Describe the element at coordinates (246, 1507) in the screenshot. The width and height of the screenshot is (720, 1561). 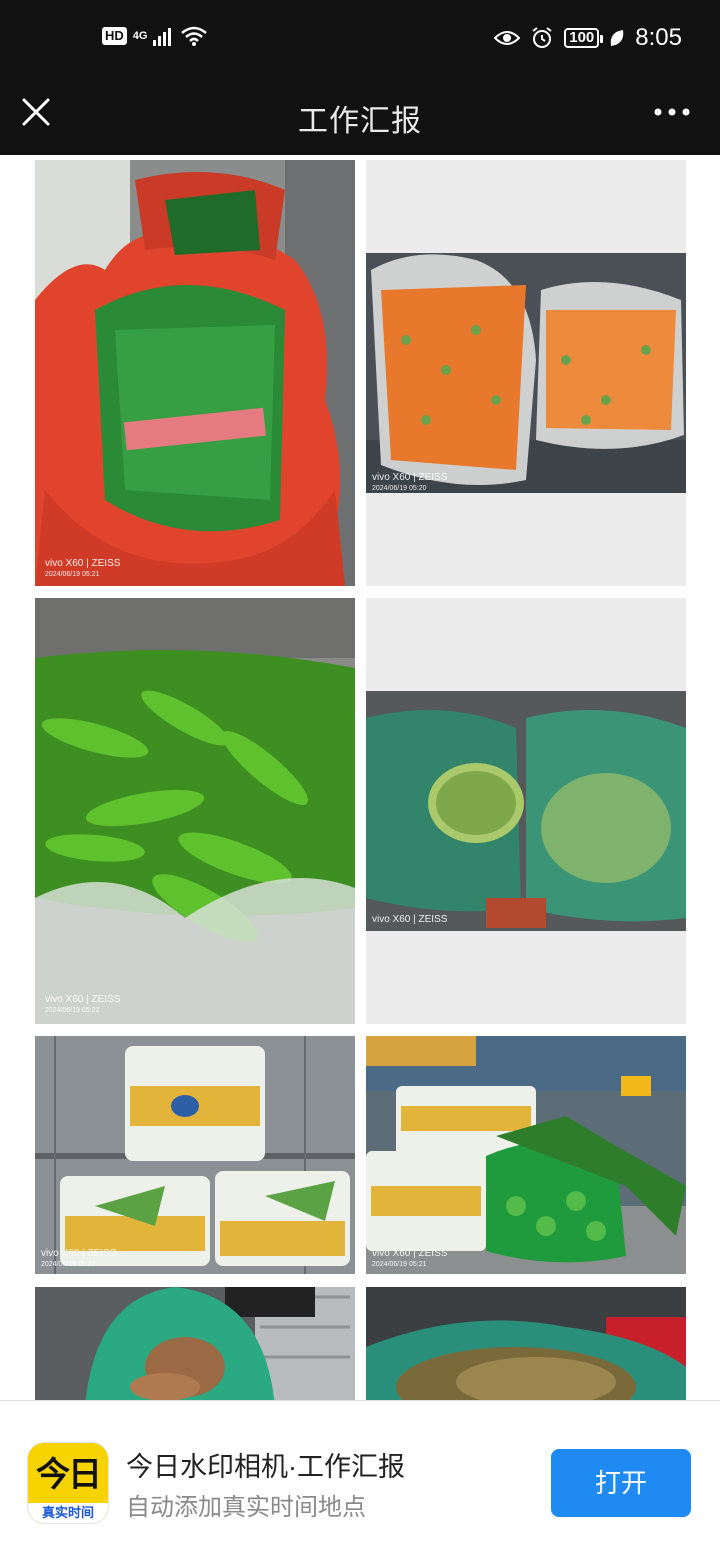
I see `banner-subtitle: 自动添加真实时间地点` at that location.